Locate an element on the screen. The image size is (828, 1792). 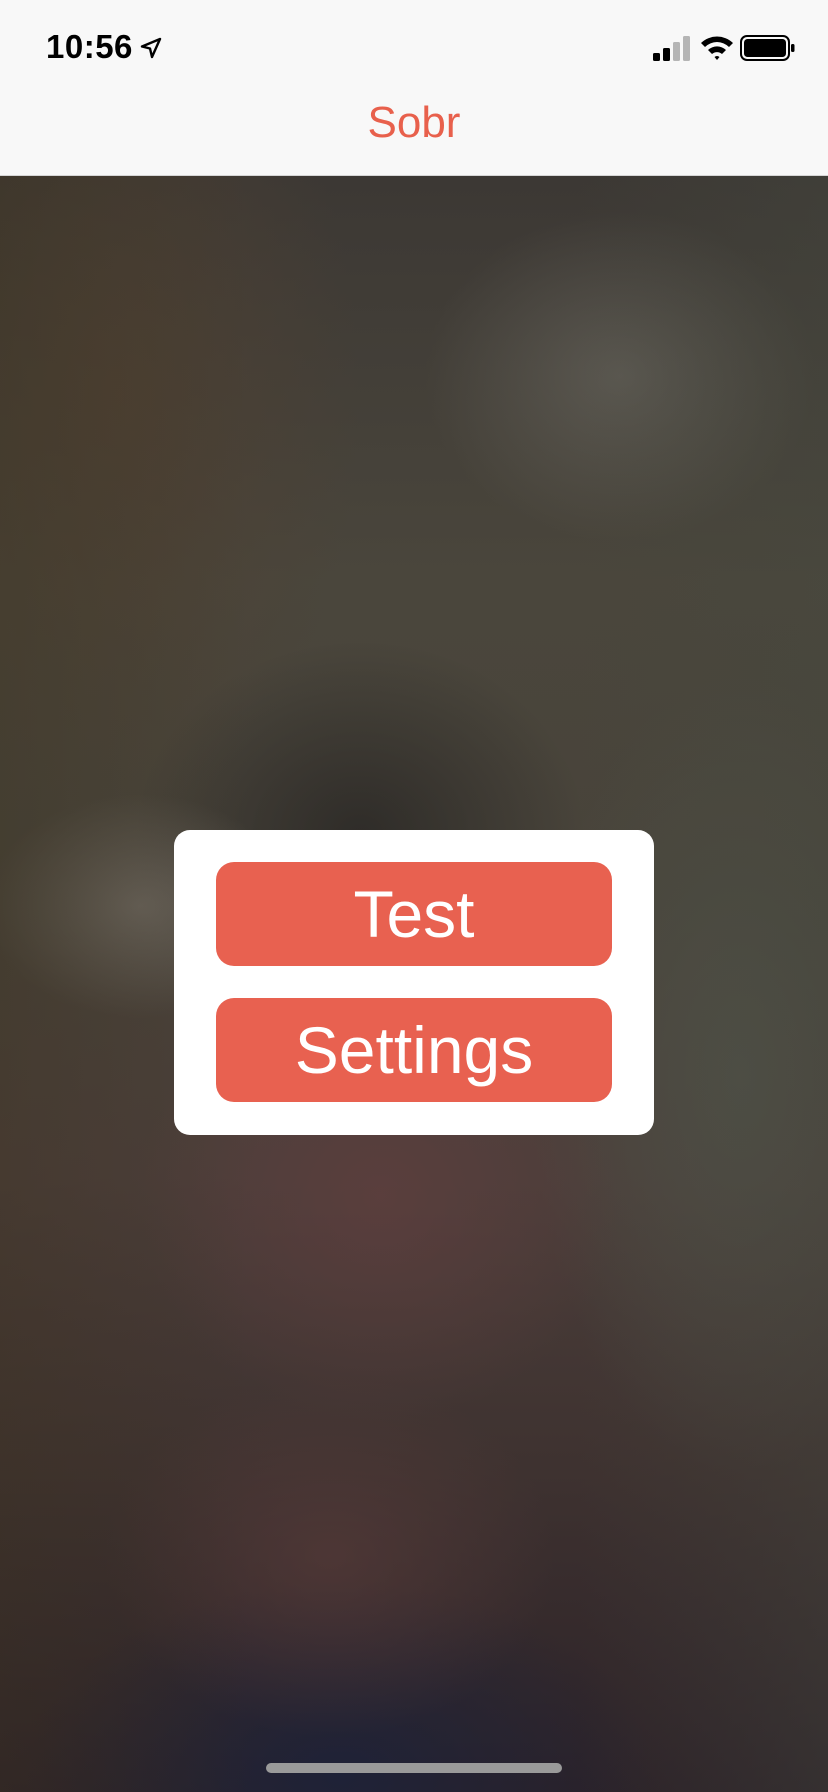
app-title: Sobr is located at coordinates (414, 122).